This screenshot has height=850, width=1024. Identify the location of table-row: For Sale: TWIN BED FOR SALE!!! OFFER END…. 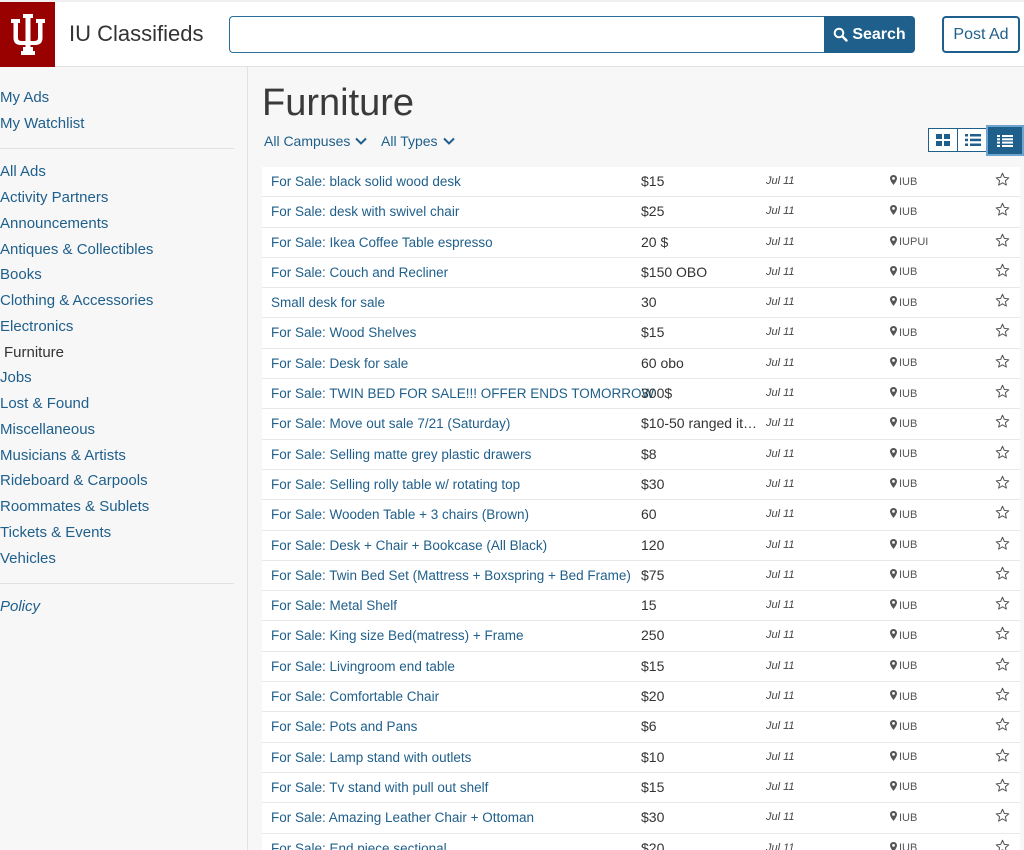
(641, 394).